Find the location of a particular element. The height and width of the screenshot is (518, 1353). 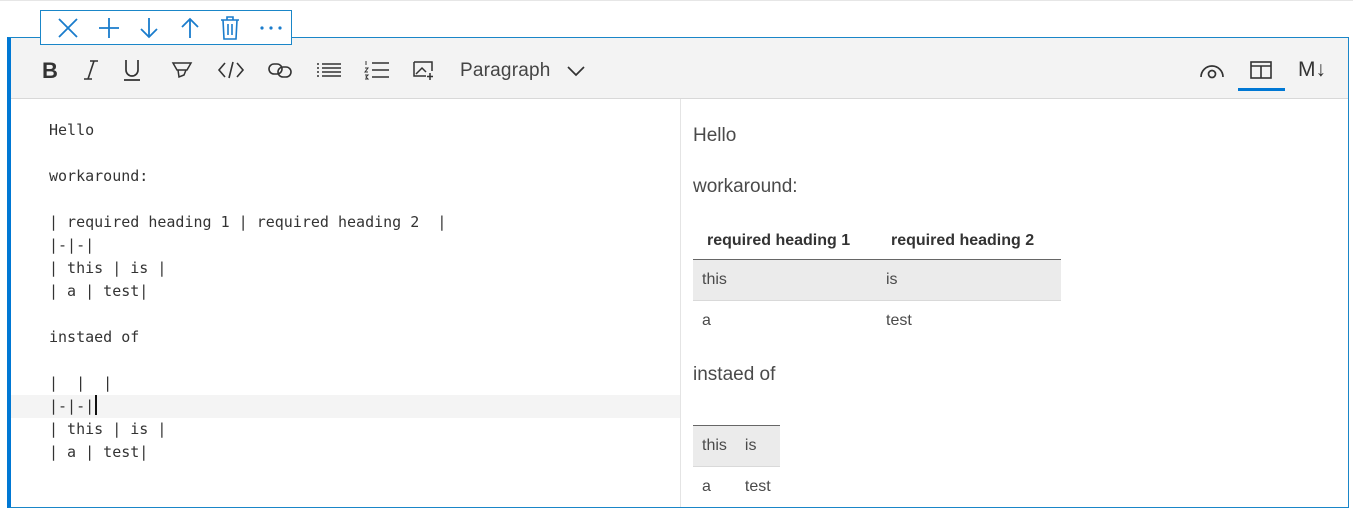

move-up-button is located at coordinates (190, 27).